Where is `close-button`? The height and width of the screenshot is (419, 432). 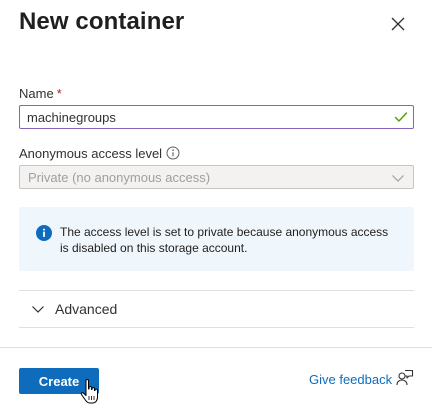
close-button is located at coordinates (398, 24).